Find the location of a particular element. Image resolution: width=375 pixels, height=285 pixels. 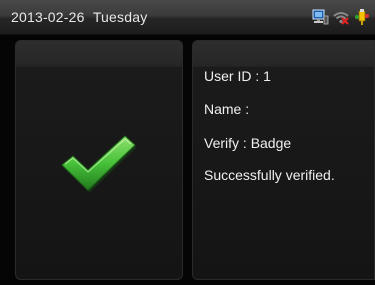

wifi-disabled-icon is located at coordinates (341, 17).